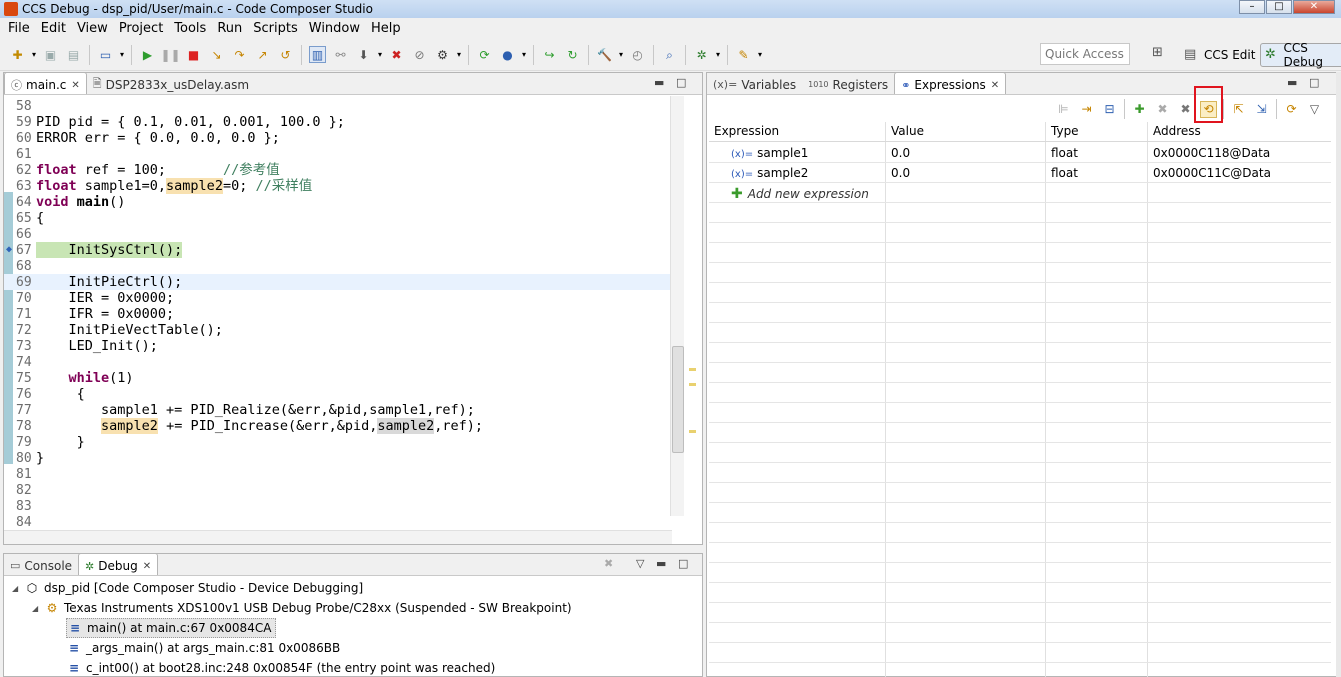 This screenshot has width=1341, height=677. What do you see at coordinates (1086, 109) in the screenshot?
I see `select-all-icon: ⇥` at bounding box center [1086, 109].